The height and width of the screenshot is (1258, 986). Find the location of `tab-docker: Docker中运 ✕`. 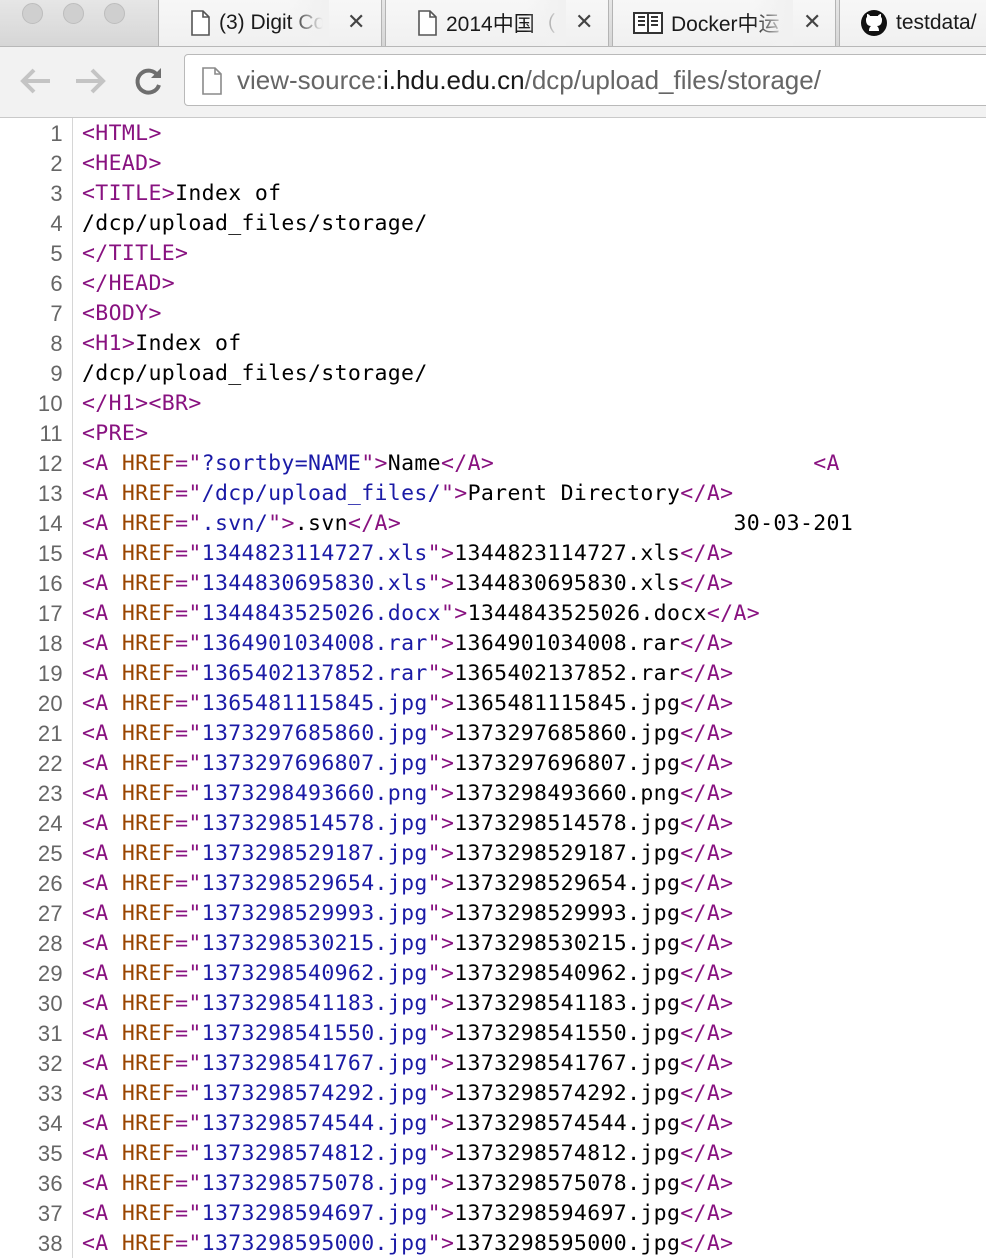

tab-docker: Docker中运 ✕ is located at coordinates (724, 23).